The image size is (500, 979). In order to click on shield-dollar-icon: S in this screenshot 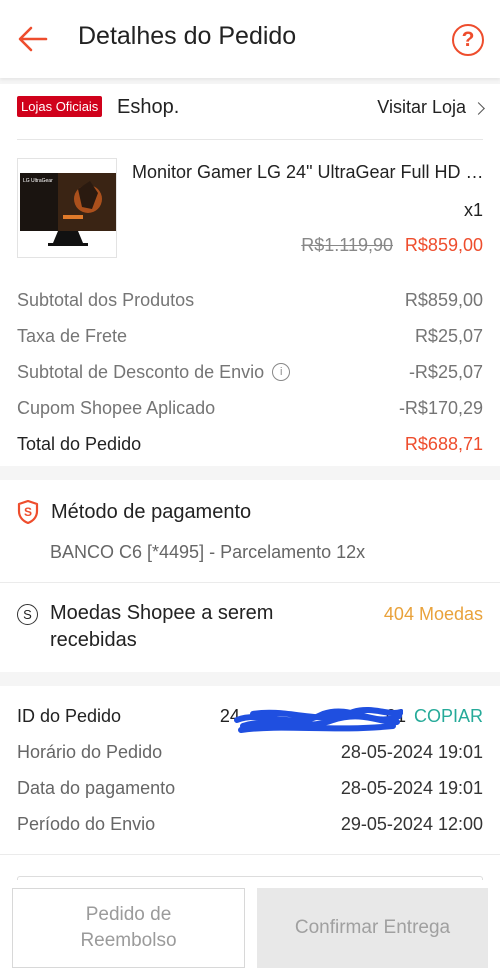, I will do `click(28, 512)`.